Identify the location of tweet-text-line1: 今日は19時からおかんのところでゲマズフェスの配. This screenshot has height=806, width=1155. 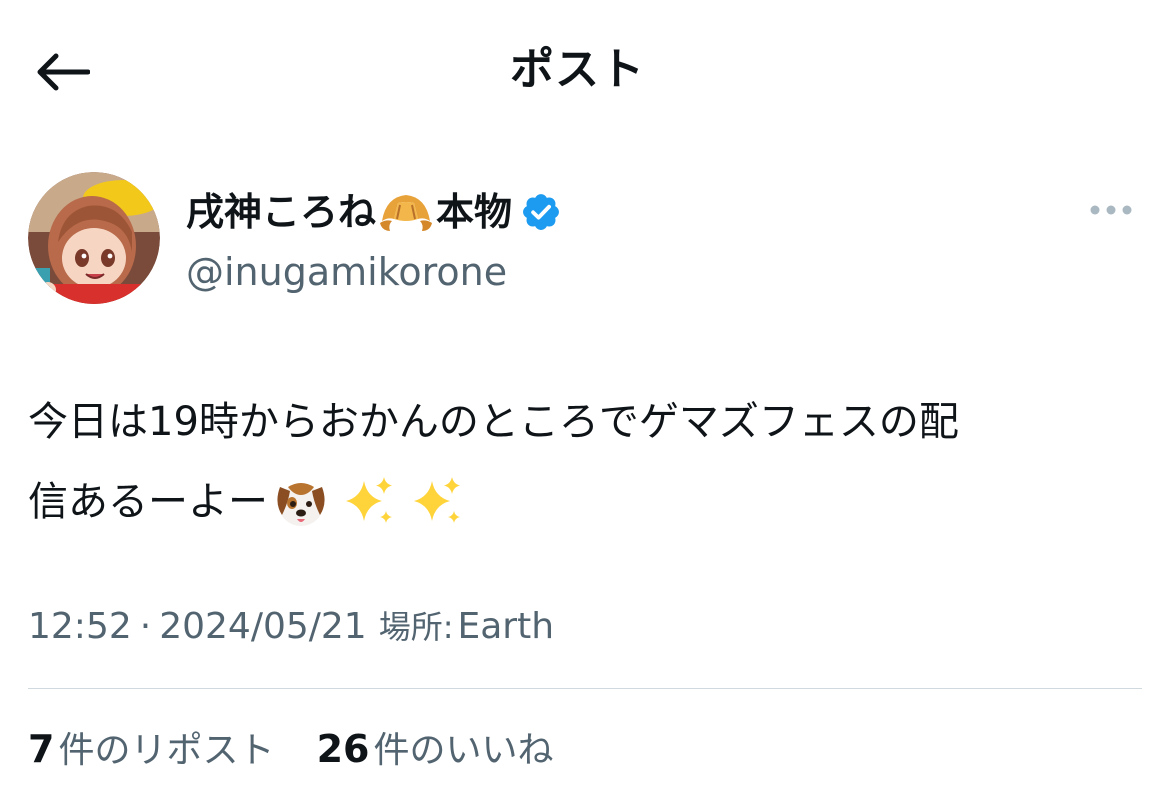
(493, 422).